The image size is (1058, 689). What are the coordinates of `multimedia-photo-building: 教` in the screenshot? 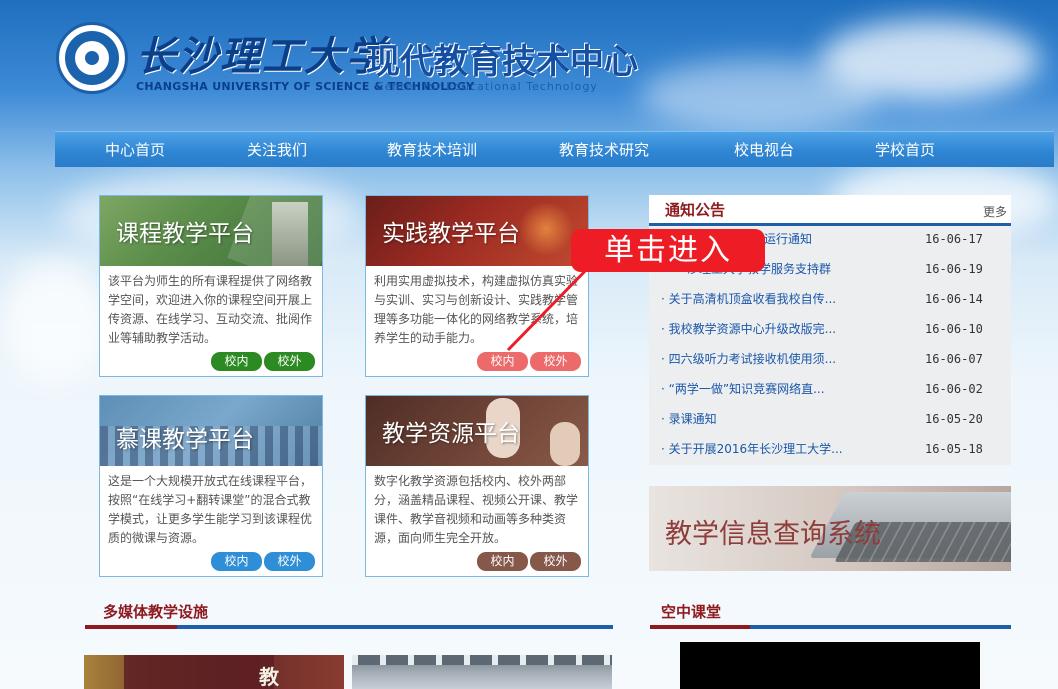 It's located at (214, 672).